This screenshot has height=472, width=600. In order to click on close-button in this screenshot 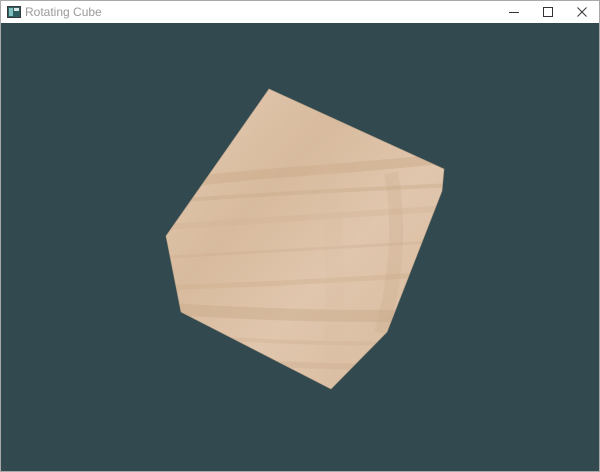, I will do `click(582, 12)`.